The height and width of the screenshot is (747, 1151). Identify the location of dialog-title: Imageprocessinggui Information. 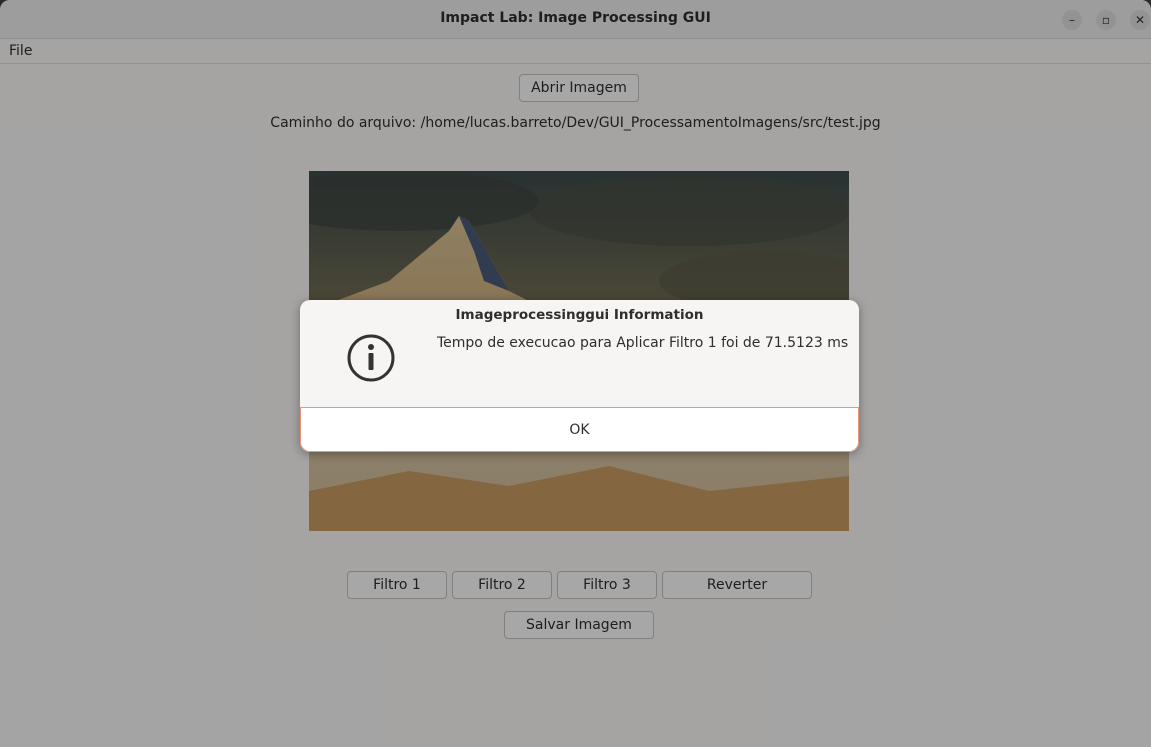
(579, 315).